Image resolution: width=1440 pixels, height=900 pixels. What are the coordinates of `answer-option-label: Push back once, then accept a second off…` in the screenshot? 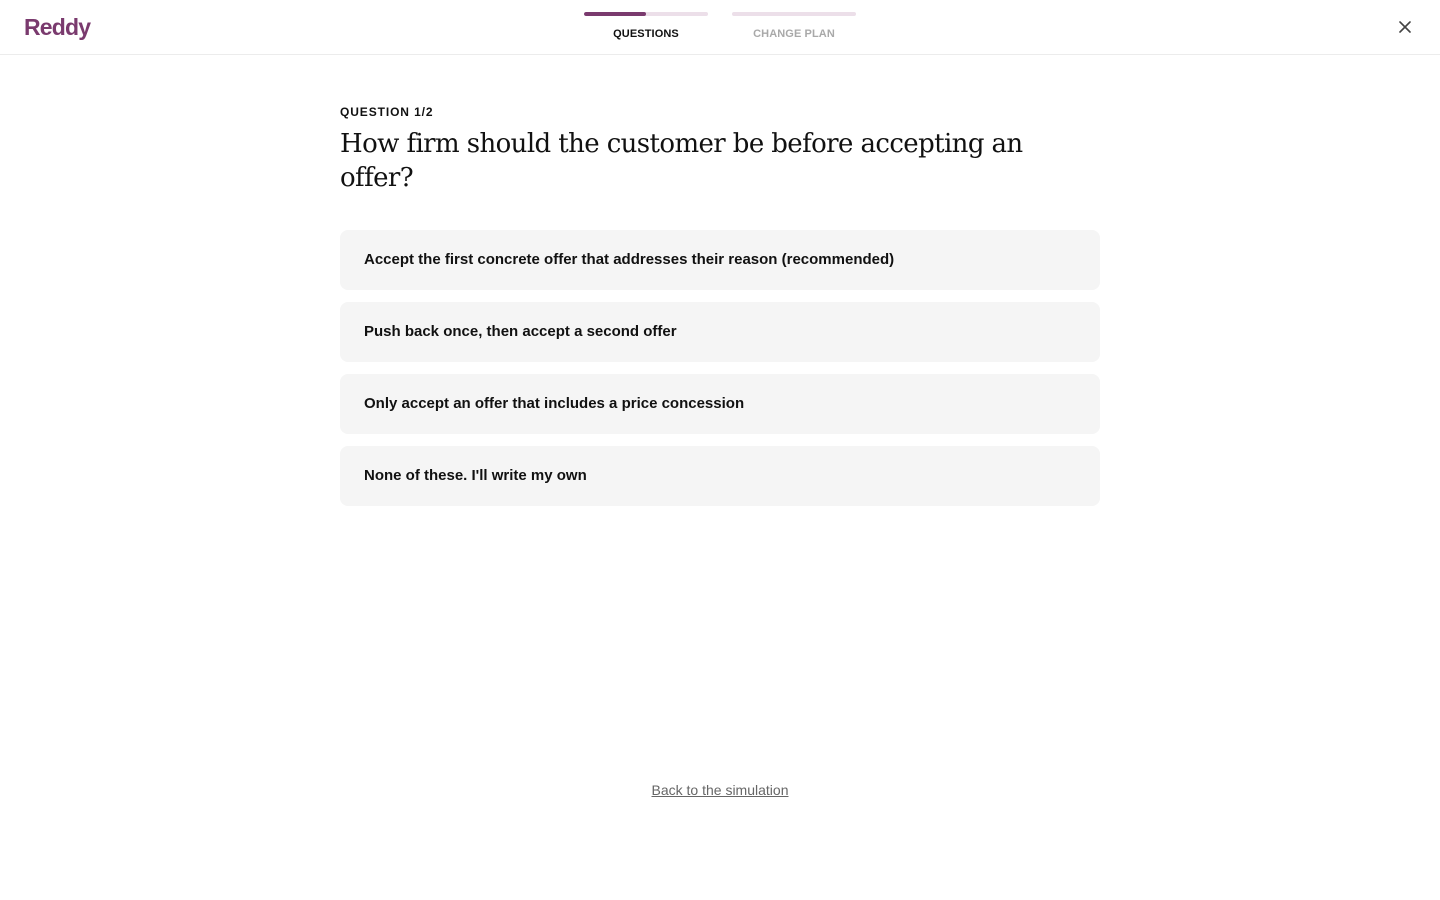 It's located at (520, 331).